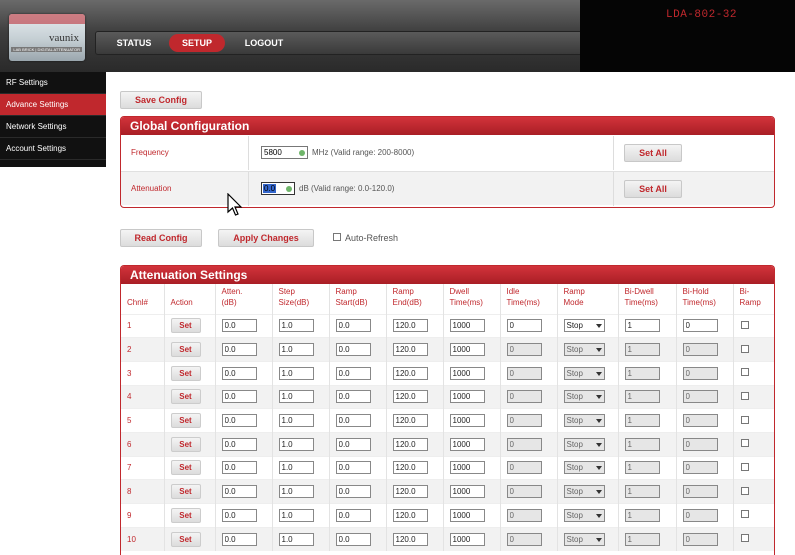 The image size is (795, 555). I want to click on sidebar-item-rf-settings: RF Settings, so click(53, 83).